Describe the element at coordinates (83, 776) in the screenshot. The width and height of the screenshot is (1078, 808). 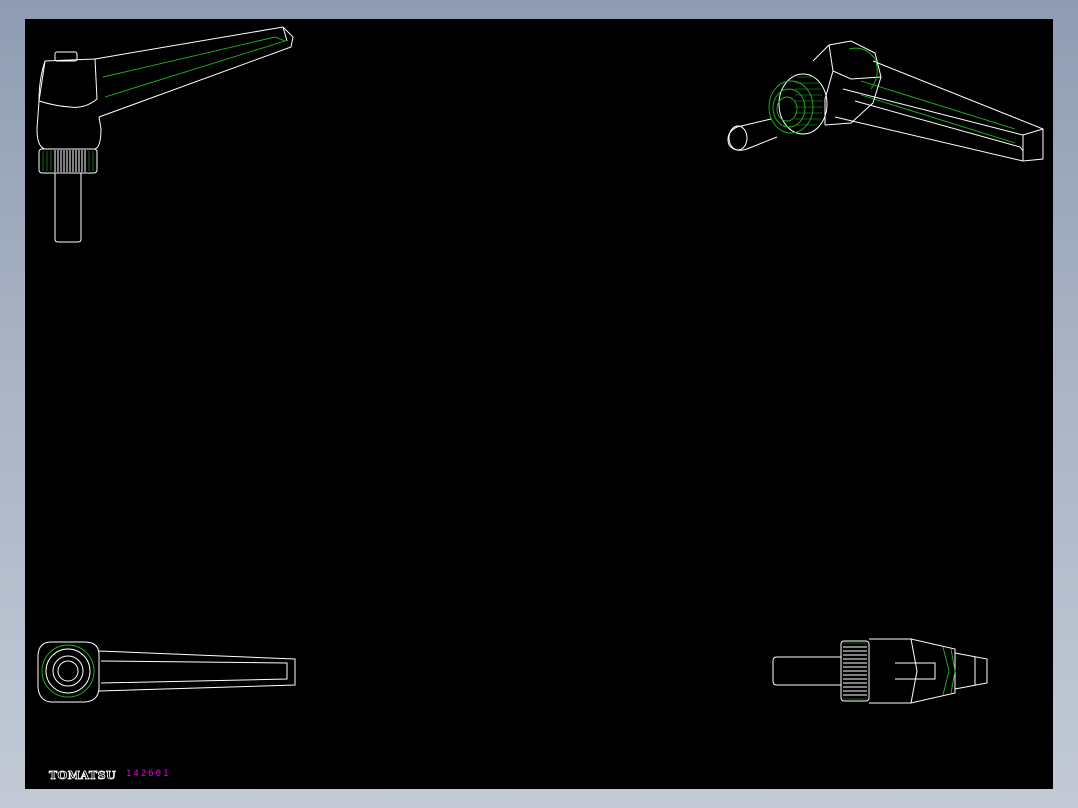
I see `brand-label: TOMATSU` at that location.